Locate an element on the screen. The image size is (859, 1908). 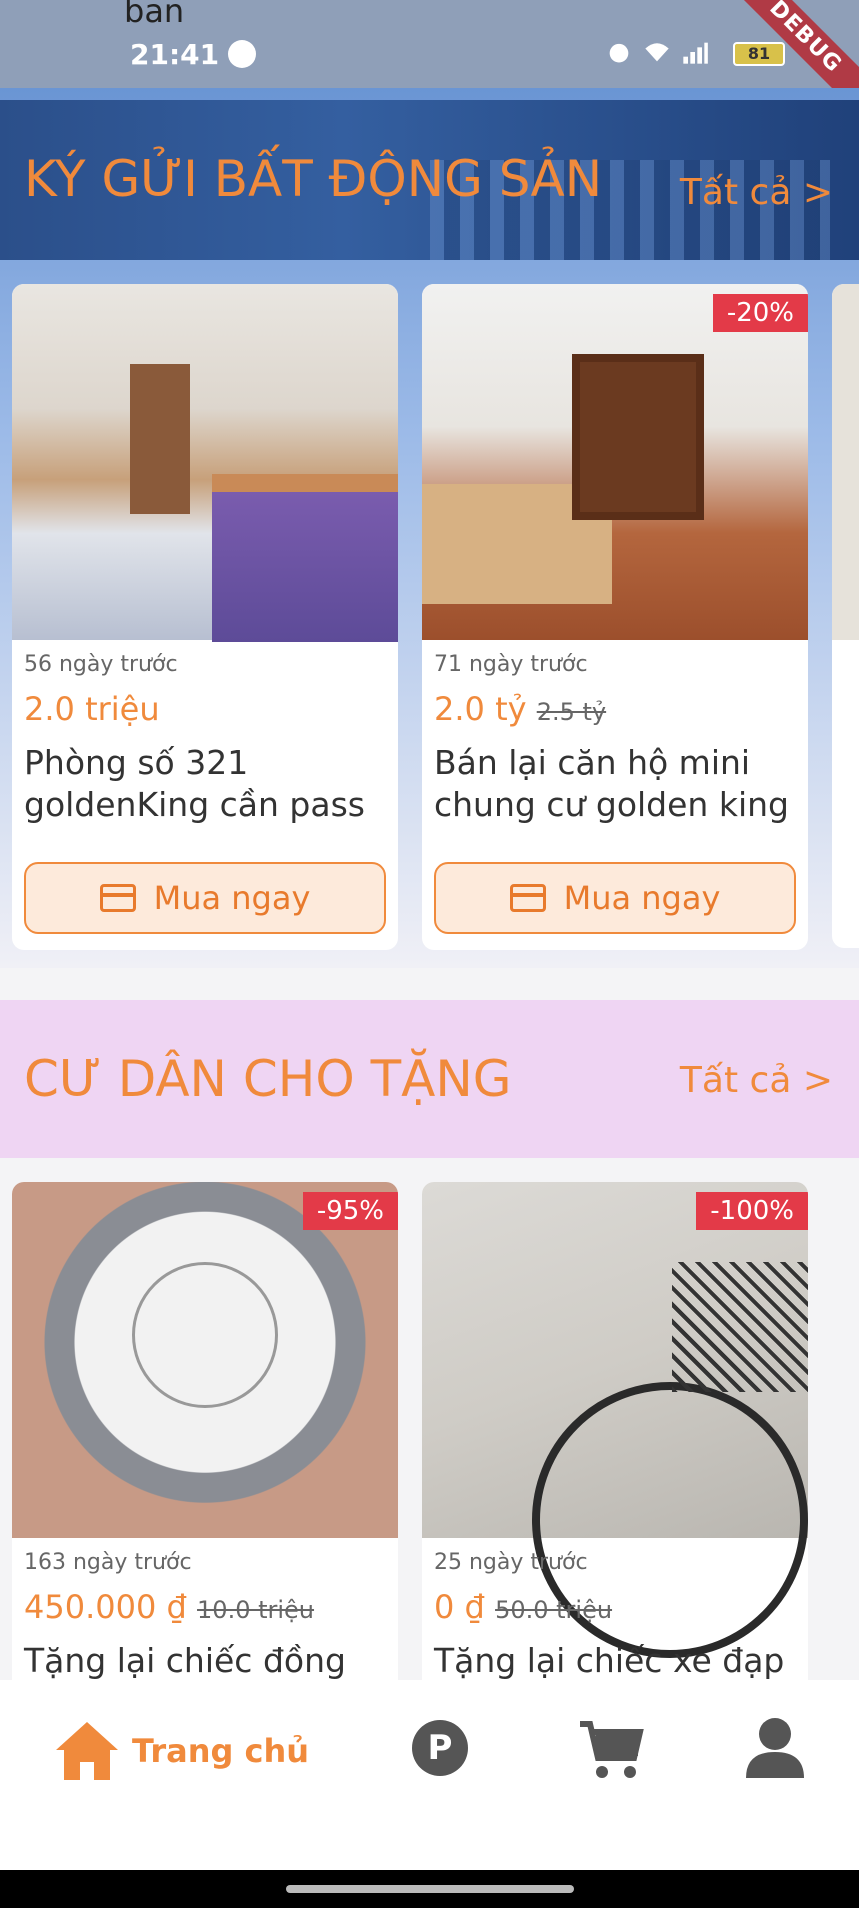
gesture-bar is located at coordinates (429, 1889).